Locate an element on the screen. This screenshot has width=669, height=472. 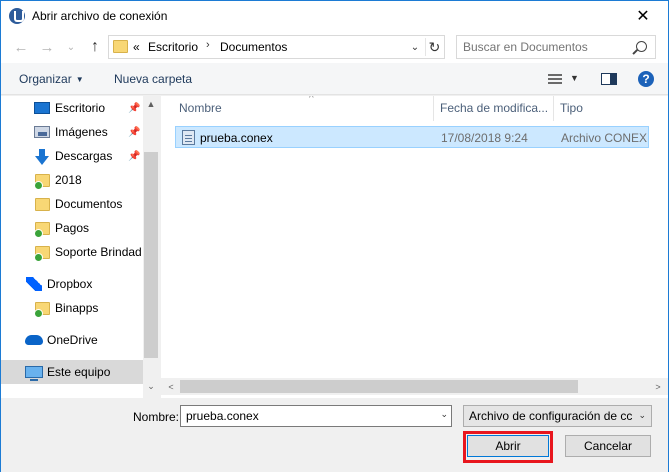
sidebar-item-escritorio: Escritorio 📌 is located at coordinates (72, 108).